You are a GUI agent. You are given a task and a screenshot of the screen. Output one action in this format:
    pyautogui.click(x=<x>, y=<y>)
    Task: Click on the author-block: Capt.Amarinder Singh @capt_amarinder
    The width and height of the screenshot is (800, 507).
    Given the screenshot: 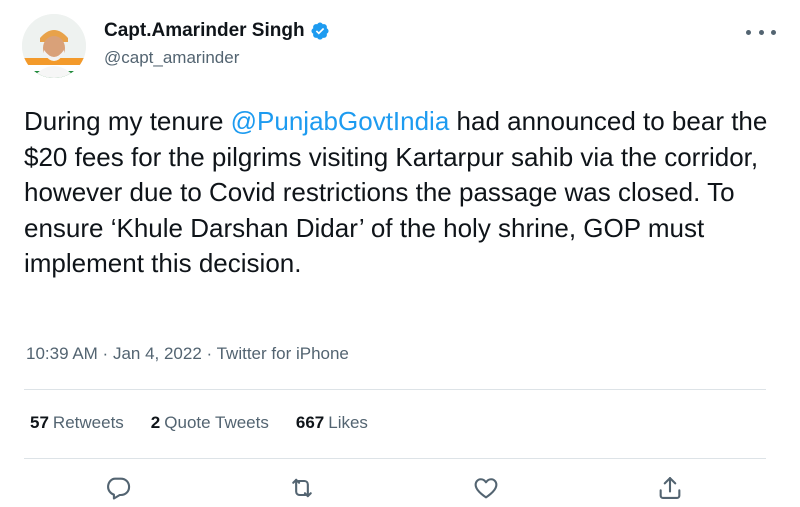 What is the action you would take?
    pyautogui.click(x=217, y=44)
    